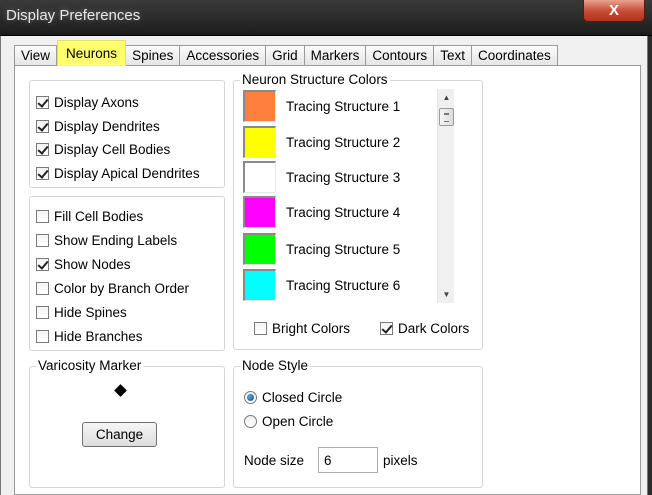 The width and height of the screenshot is (652, 495). What do you see at coordinates (343, 249) in the screenshot?
I see `structure-label: Tracing Structure 5` at bounding box center [343, 249].